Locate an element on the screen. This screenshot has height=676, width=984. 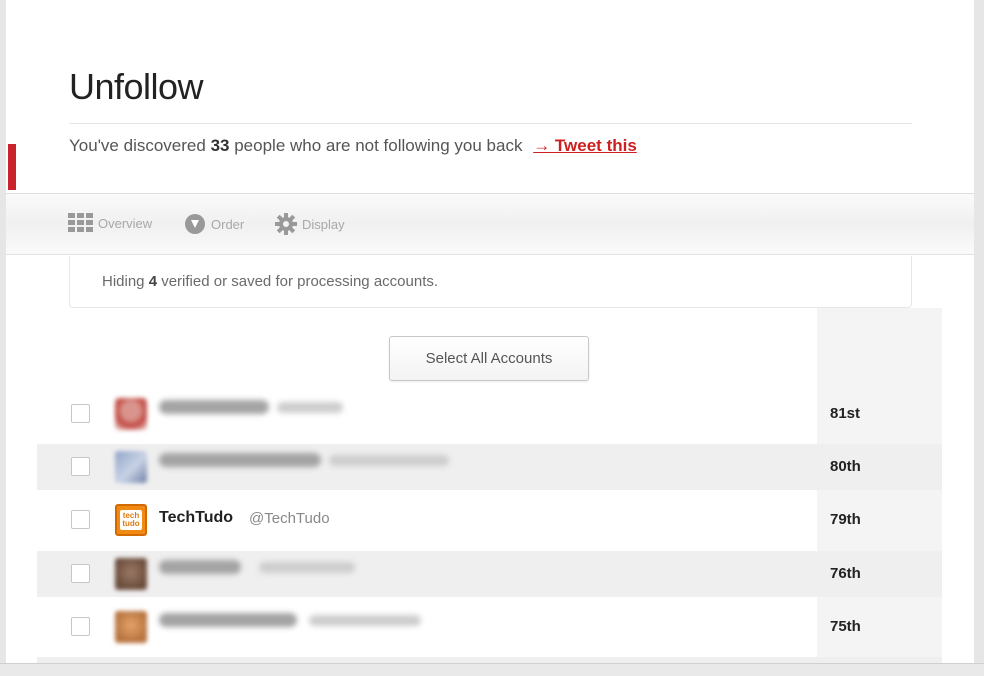
follow-rank: 80th is located at coordinates (845, 466).